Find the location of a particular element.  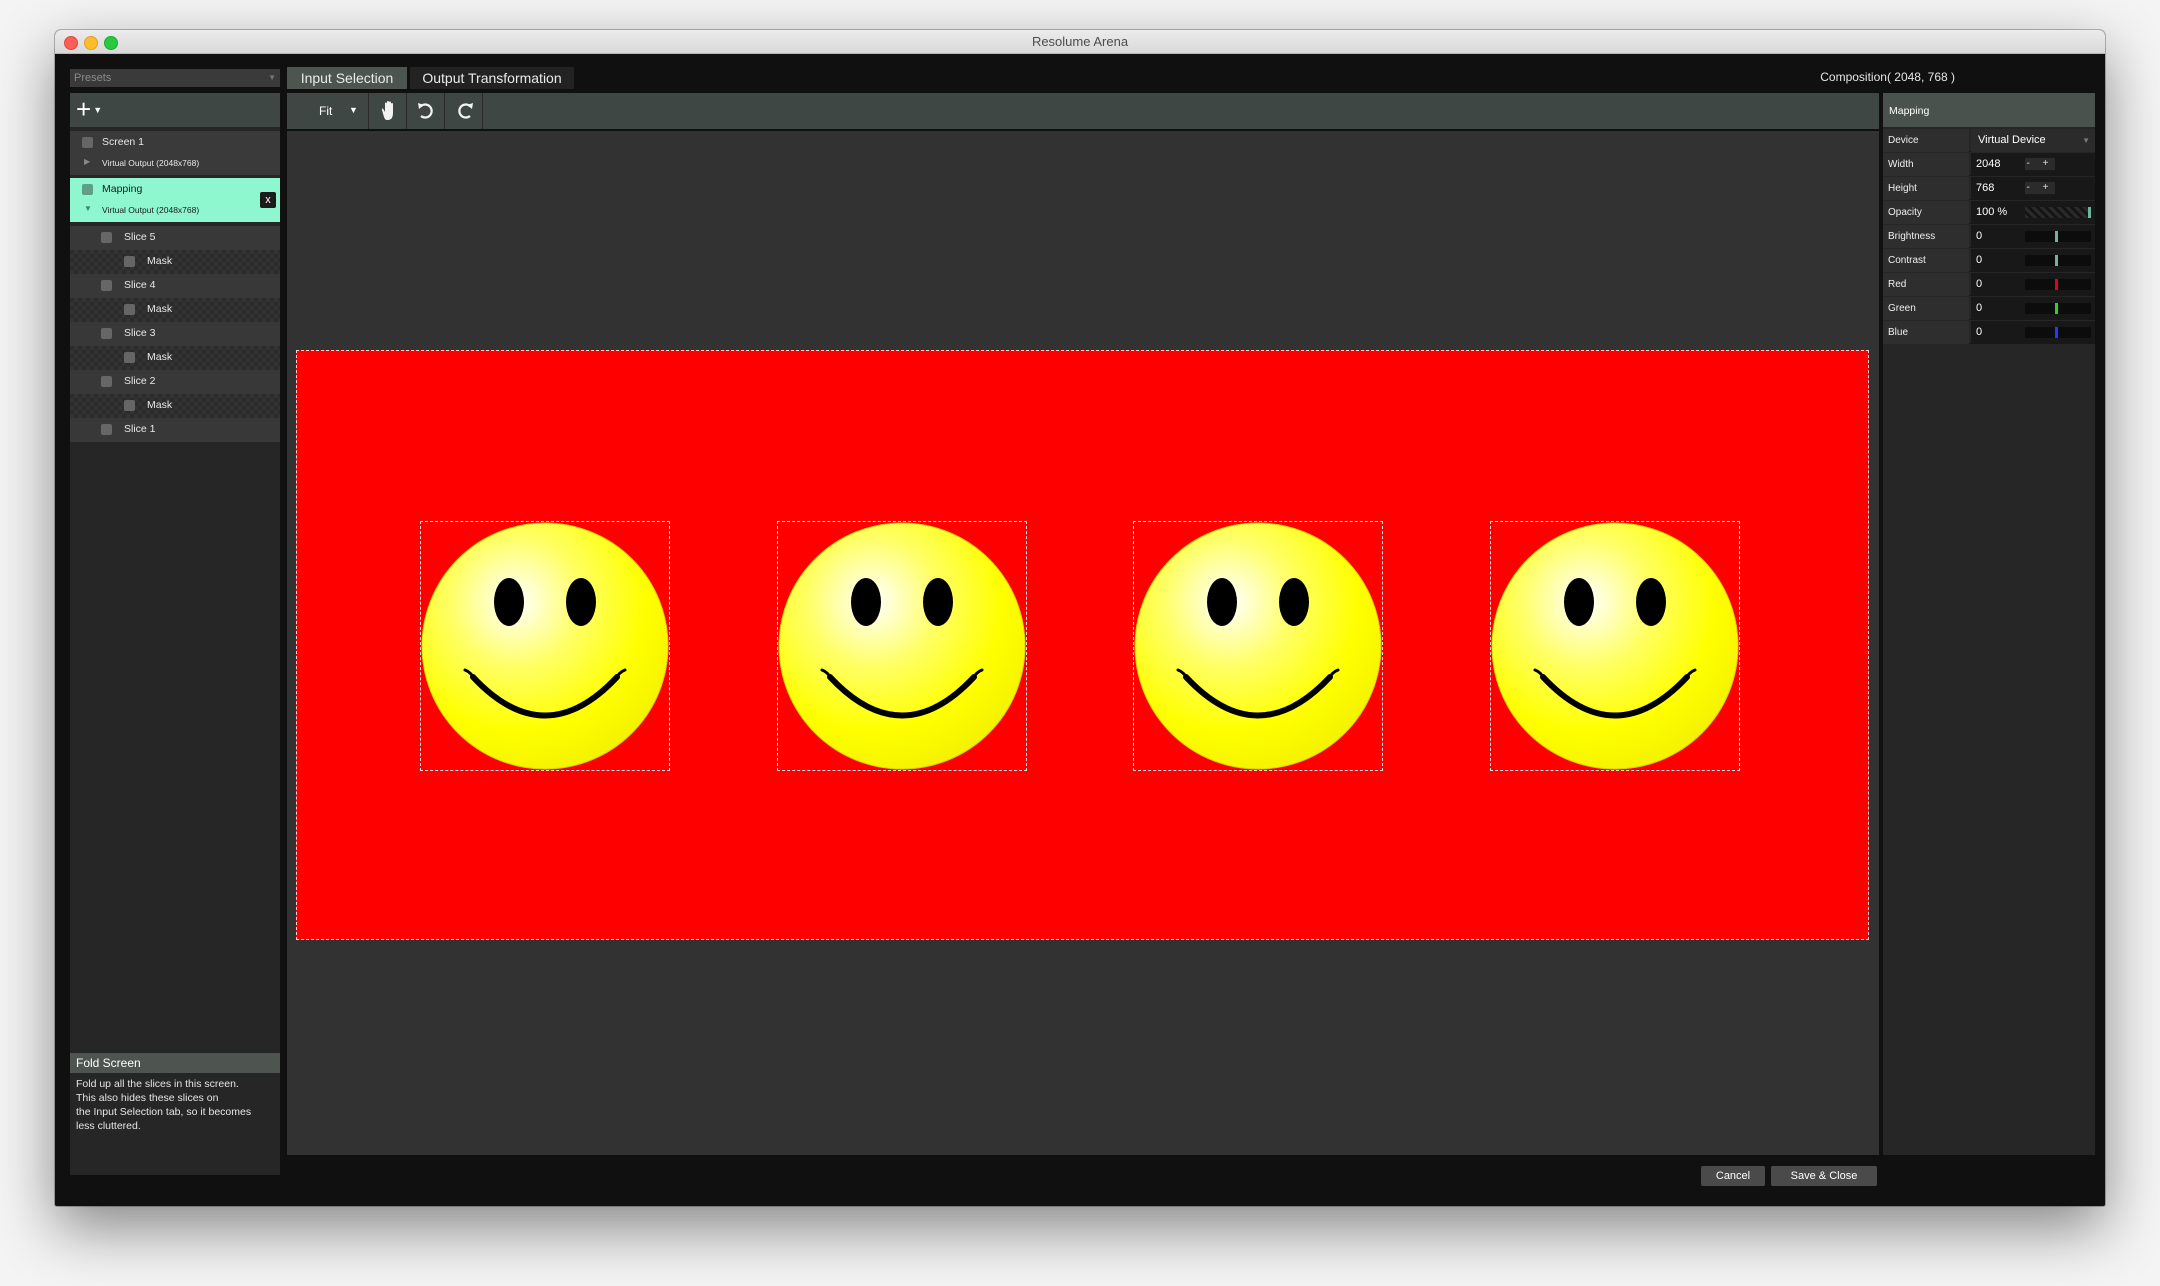

width-field: 2048 - + is located at coordinates (2033, 164).